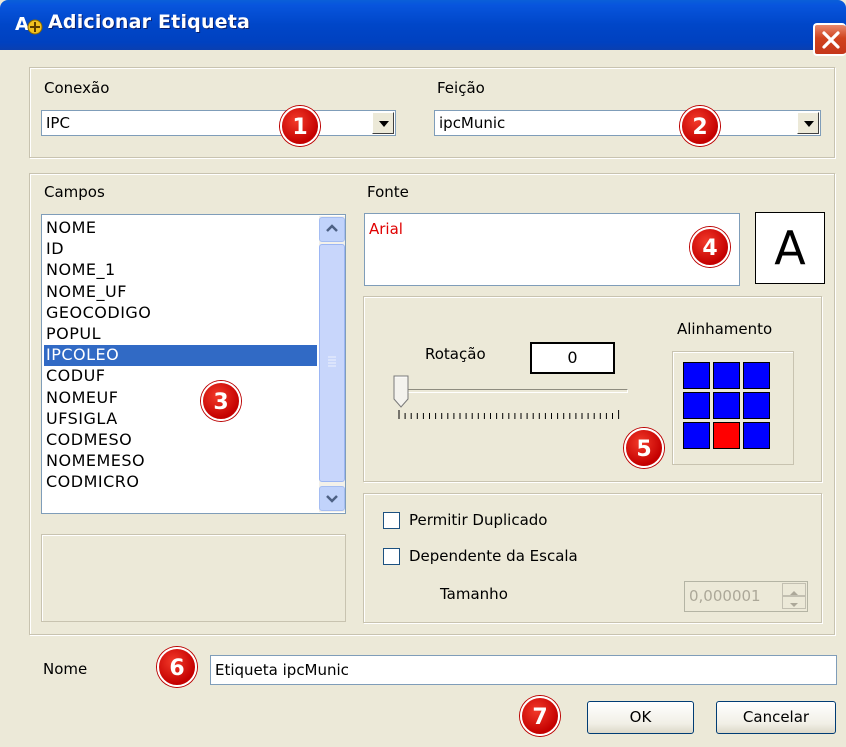  I want to click on rotation-slider-thumb, so click(401, 391).